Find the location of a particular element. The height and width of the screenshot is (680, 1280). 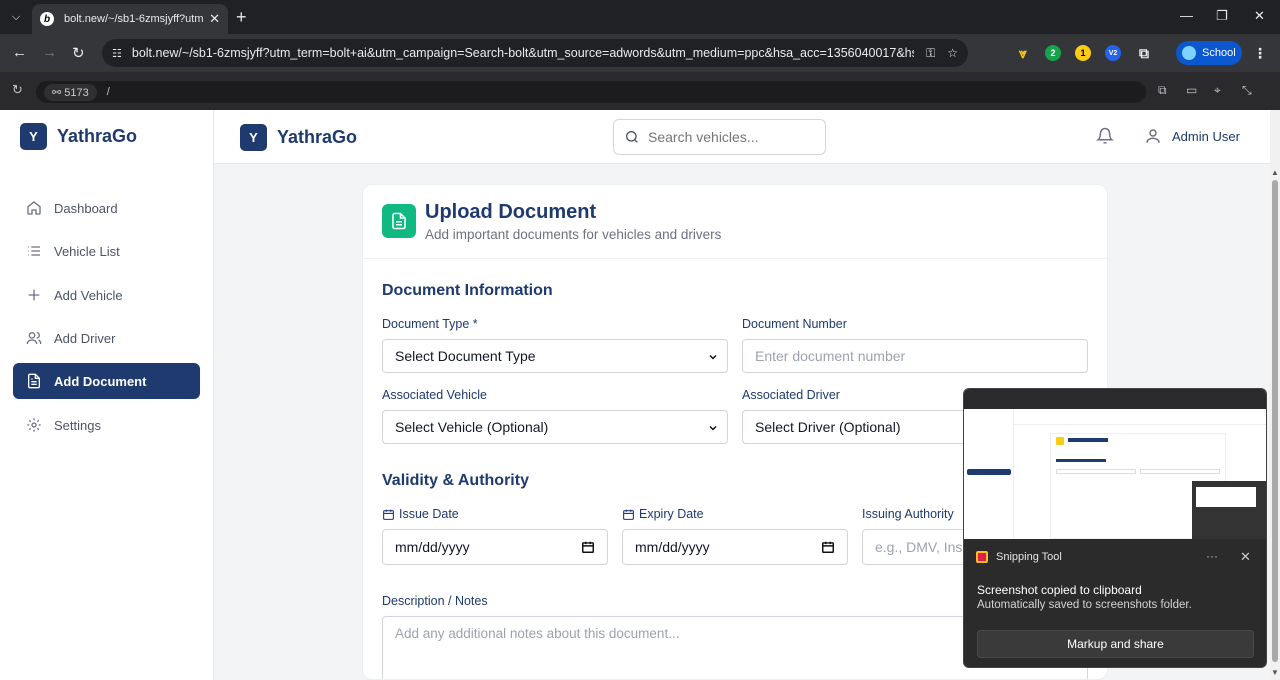

scrollbar-thumb is located at coordinates (1275, 421).